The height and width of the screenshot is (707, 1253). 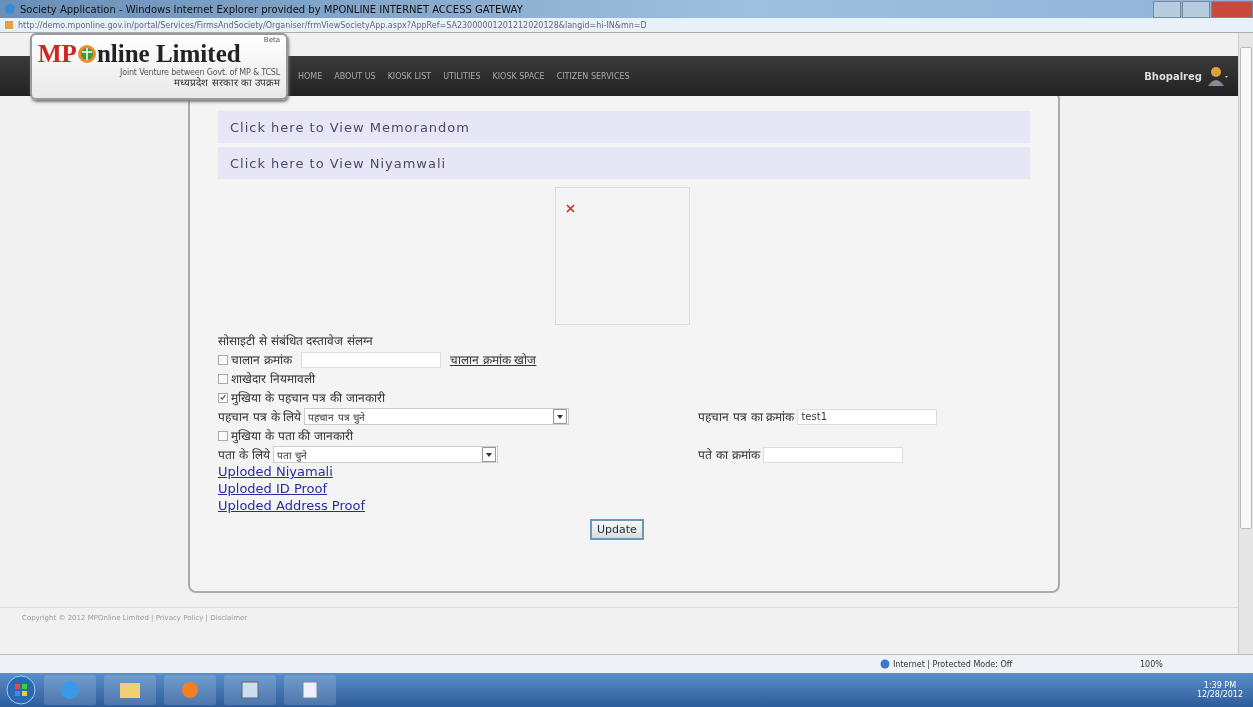 What do you see at coordinates (190, 690) in the screenshot?
I see `media-taskbar-icon` at bounding box center [190, 690].